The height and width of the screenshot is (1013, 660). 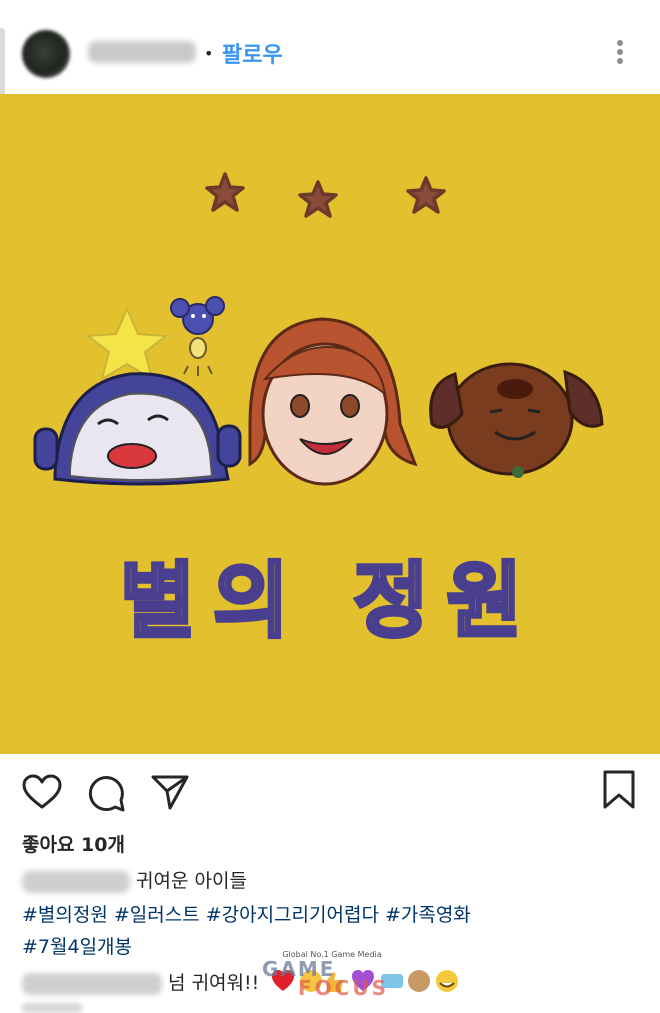 What do you see at coordinates (330, 789) in the screenshot?
I see `action-bar` at bounding box center [330, 789].